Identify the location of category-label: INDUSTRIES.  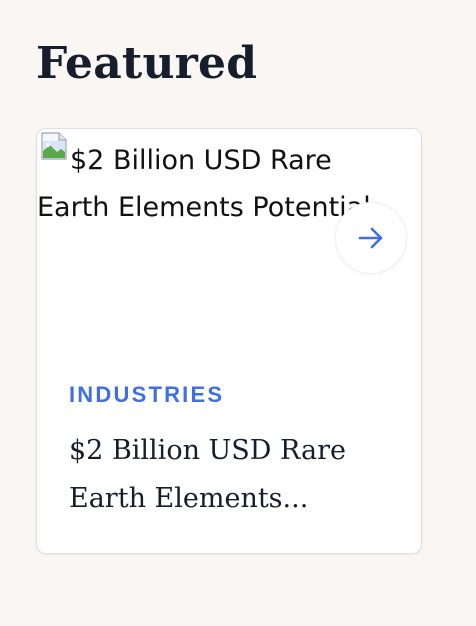
(146, 395).